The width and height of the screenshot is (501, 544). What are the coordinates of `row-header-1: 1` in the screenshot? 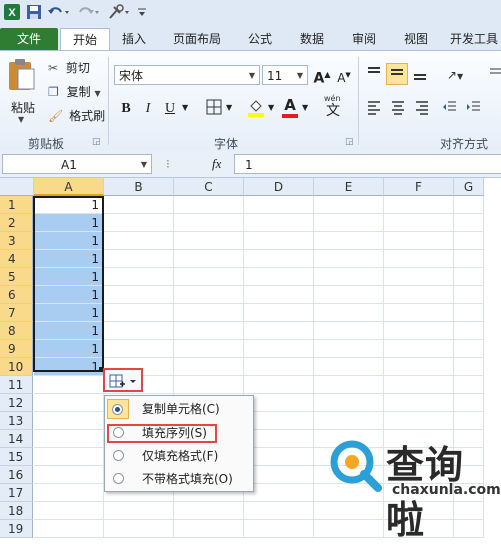 It's located at (16, 205).